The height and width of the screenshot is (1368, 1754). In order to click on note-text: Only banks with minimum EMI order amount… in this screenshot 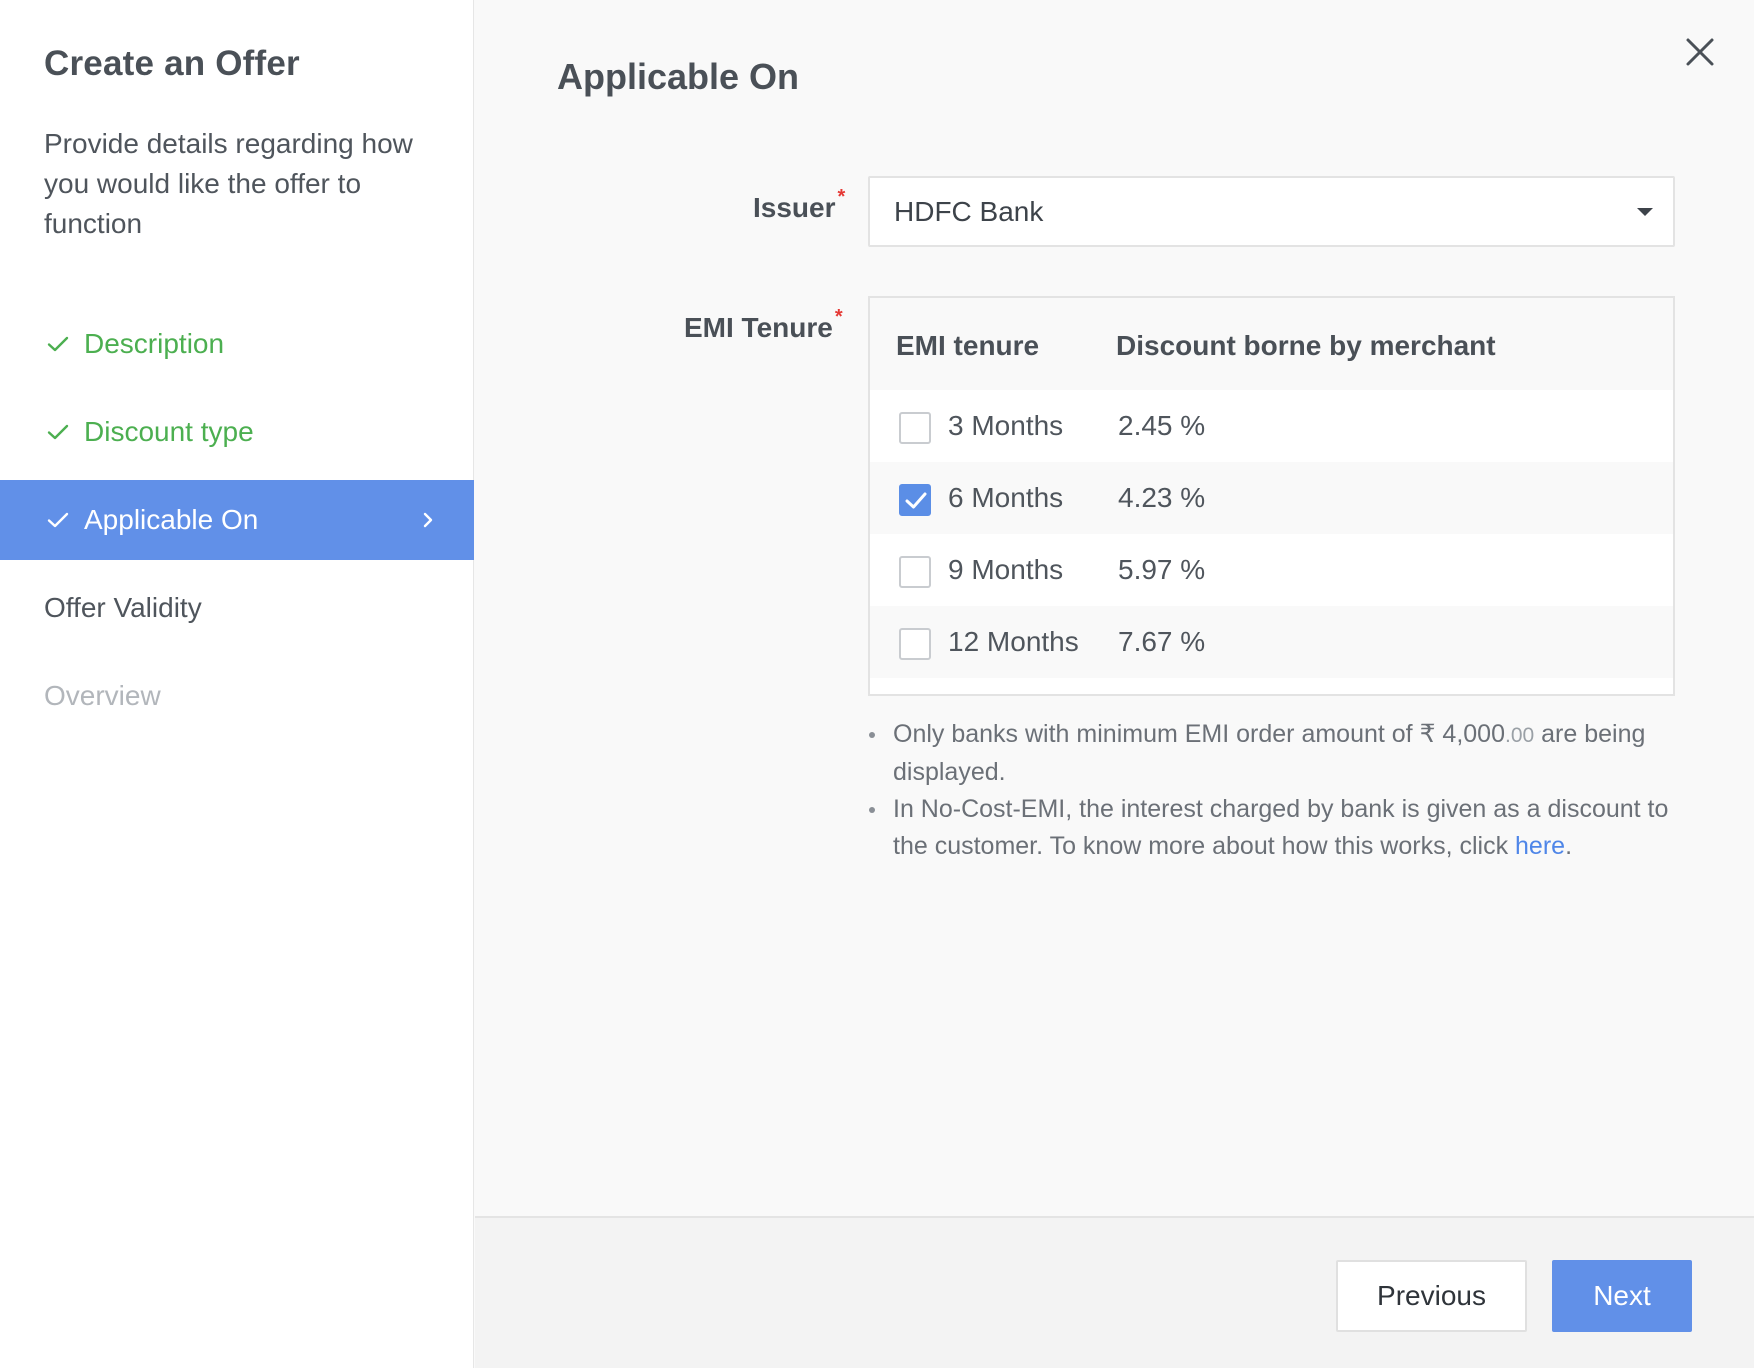, I will do `click(1156, 734)`.